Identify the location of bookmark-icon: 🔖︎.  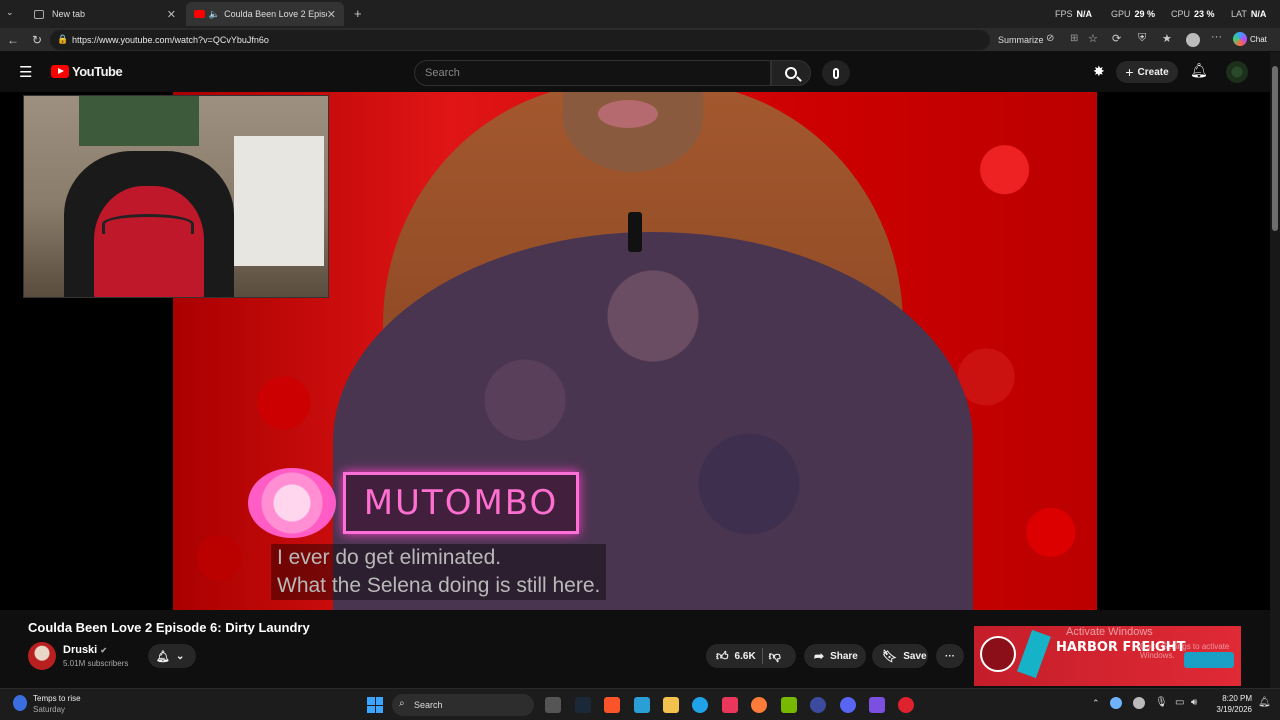
(890, 656).